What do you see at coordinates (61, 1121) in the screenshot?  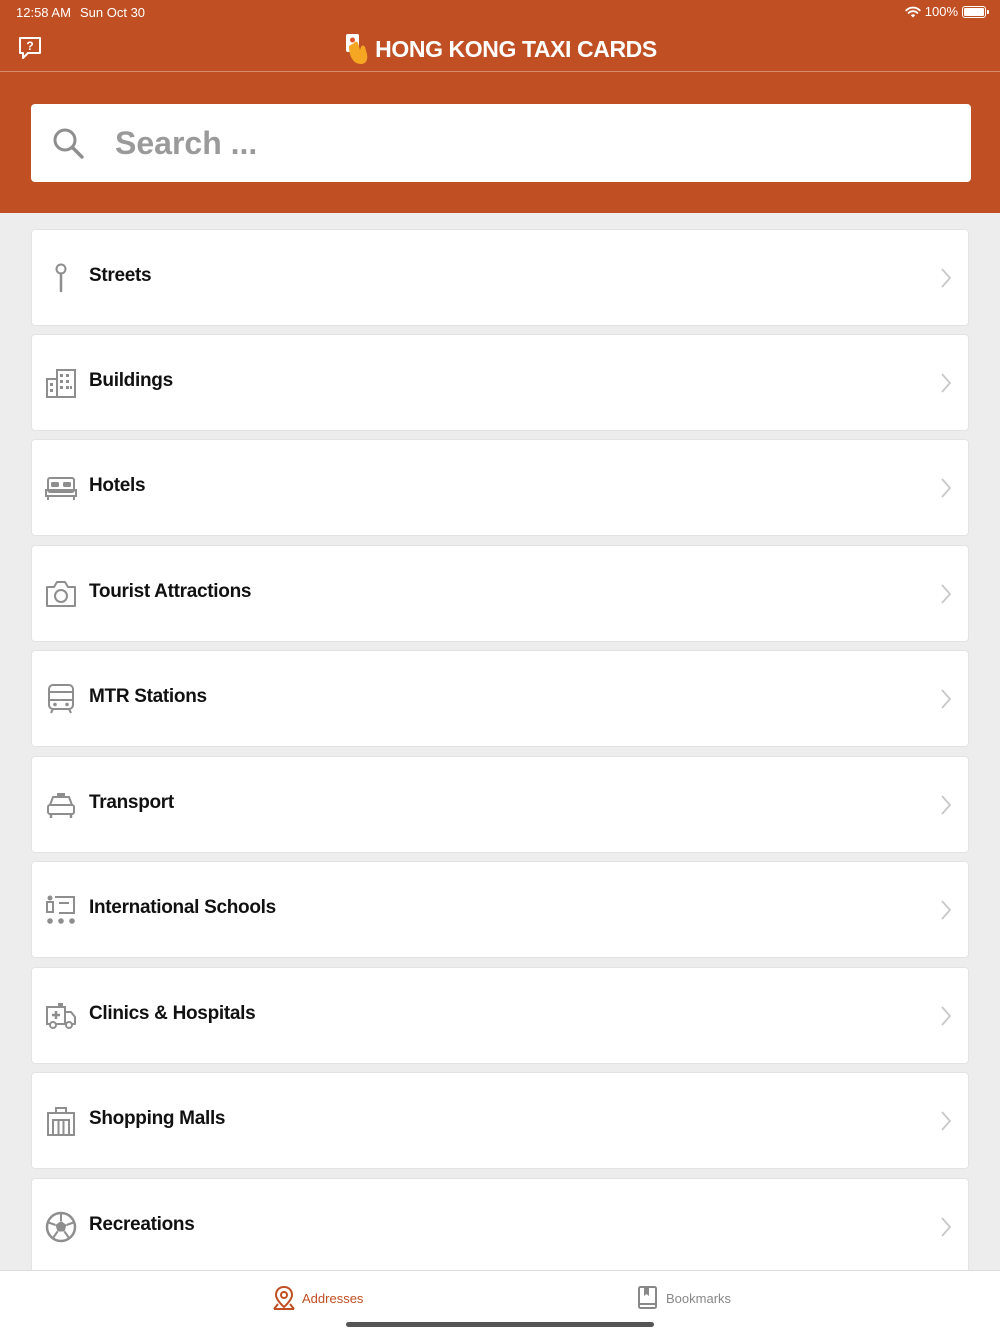 I see `mall-icon` at bounding box center [61, 1121].